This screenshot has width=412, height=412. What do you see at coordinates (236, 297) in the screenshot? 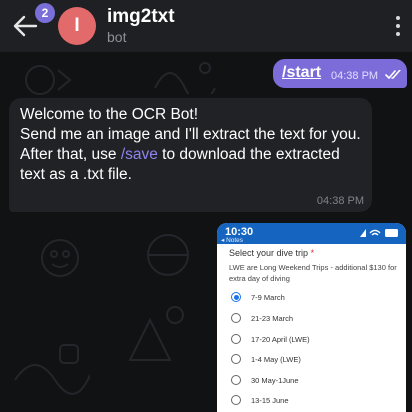
I see `radio-selected-icon` at bounding box center [236, 297].